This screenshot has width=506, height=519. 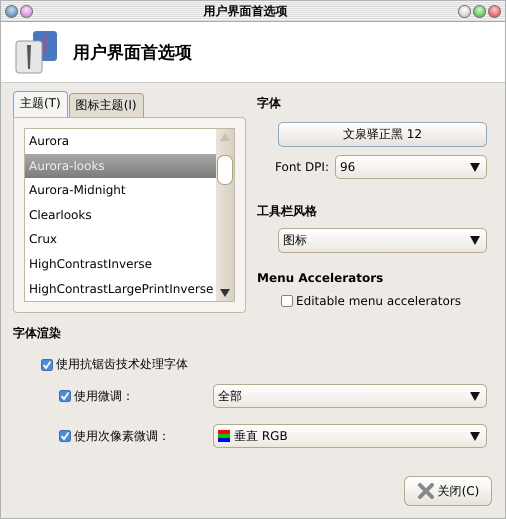 What do you see at coordinates (122, 364) in the screenshot?
I see `checkbox-label: 使用抗锯齿技术处理字体` at bounding box center [122, 364].